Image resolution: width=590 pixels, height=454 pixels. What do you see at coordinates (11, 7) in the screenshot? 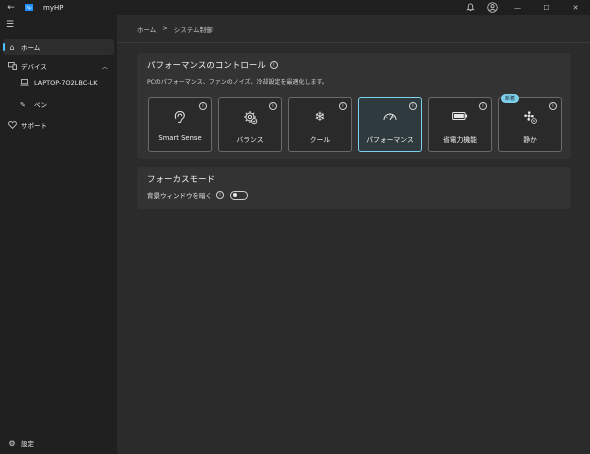
I see `back-arrow-icon: ←` at bounding box center [11, 7].